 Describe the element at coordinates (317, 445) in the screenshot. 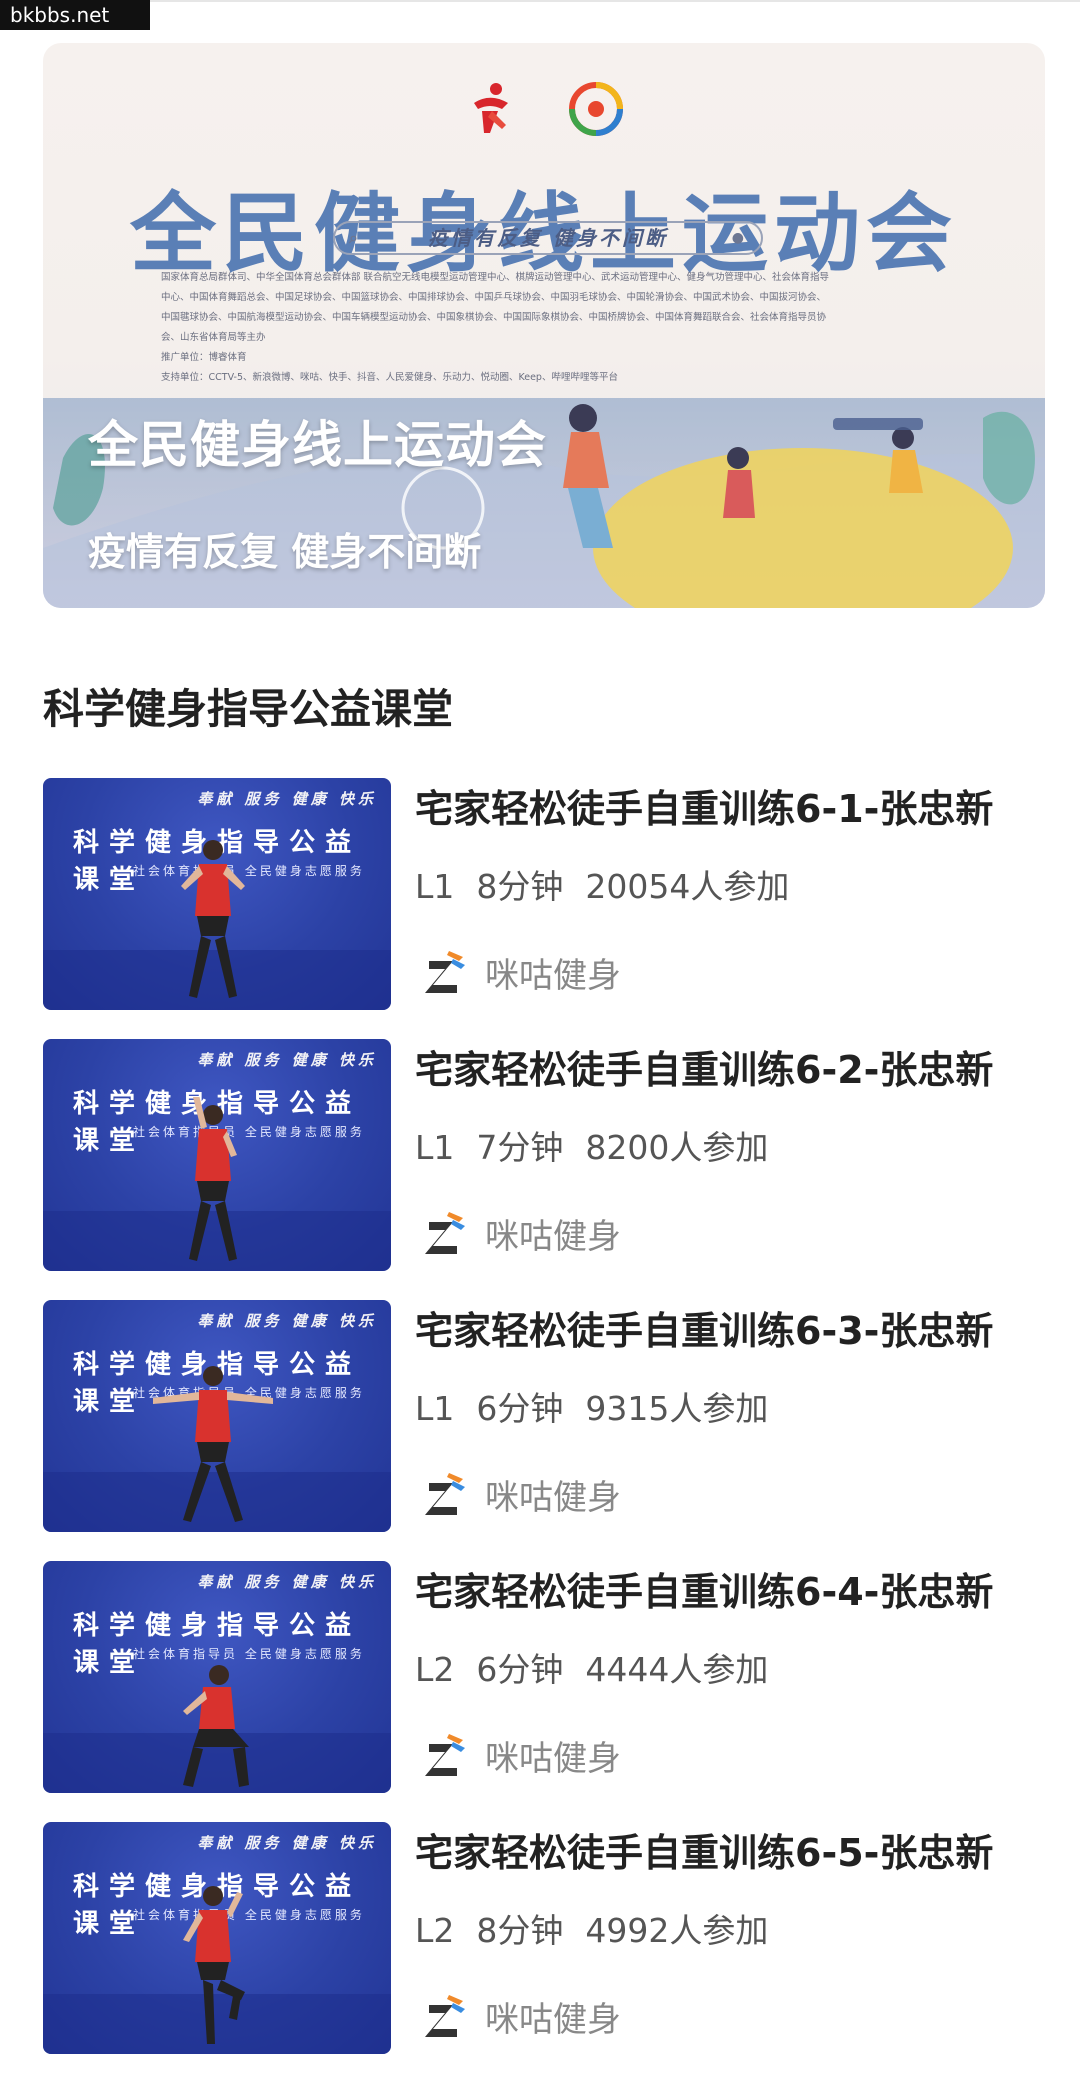

I see `banner-title: 全民健身线上运动会` at that location.